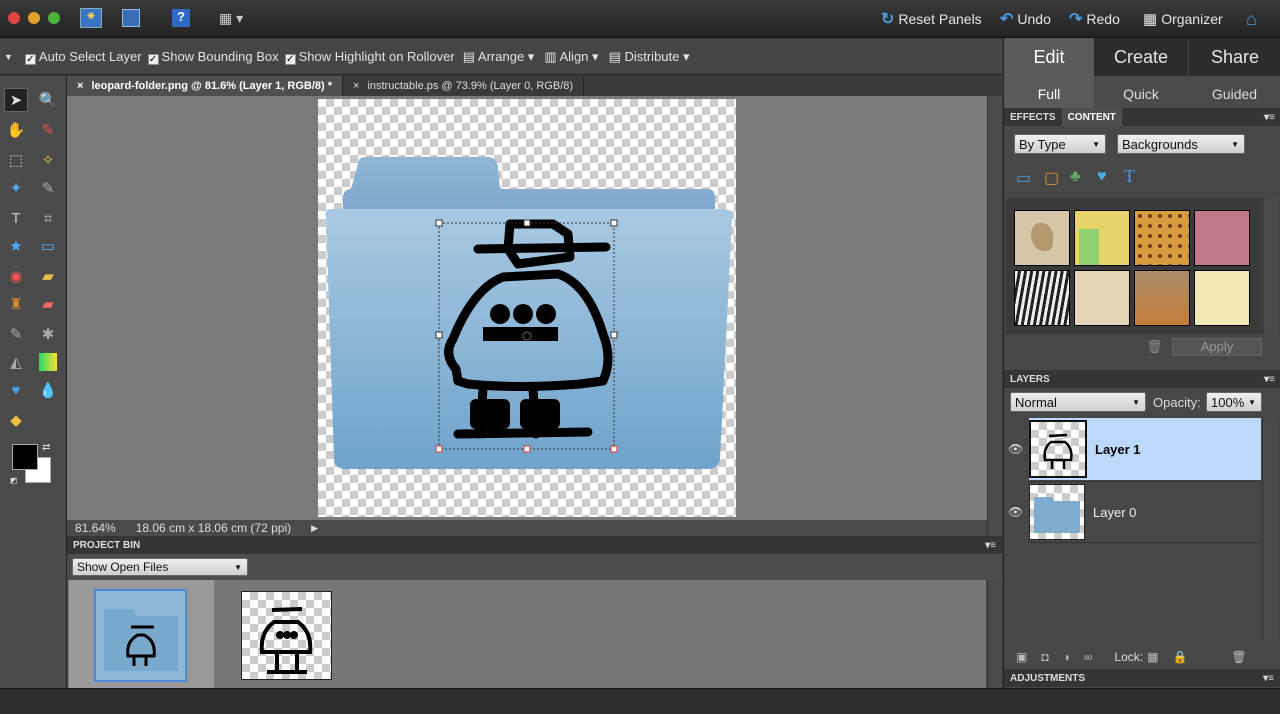 This screenshot has width=1280, height=714. What do you see at coordinates (1141, 94) in the screenshot?
I see `tab-quick: Quick` at bounding box center [1141, 94].